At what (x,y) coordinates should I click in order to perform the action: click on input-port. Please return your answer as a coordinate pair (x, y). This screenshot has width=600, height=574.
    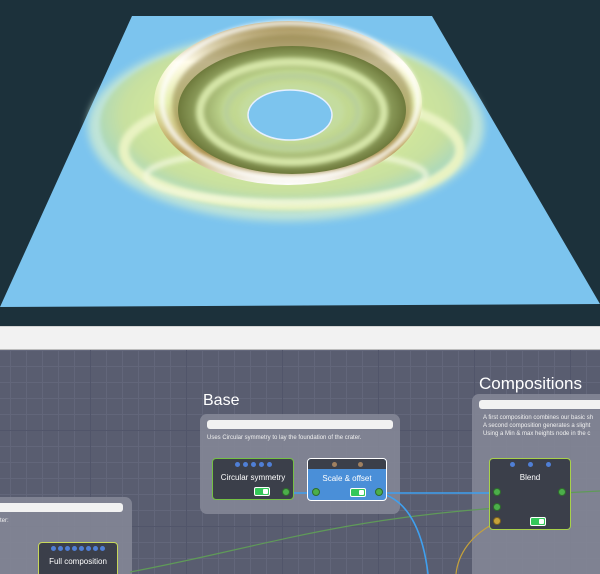
    Looking at the image, I should click on (316, 492).